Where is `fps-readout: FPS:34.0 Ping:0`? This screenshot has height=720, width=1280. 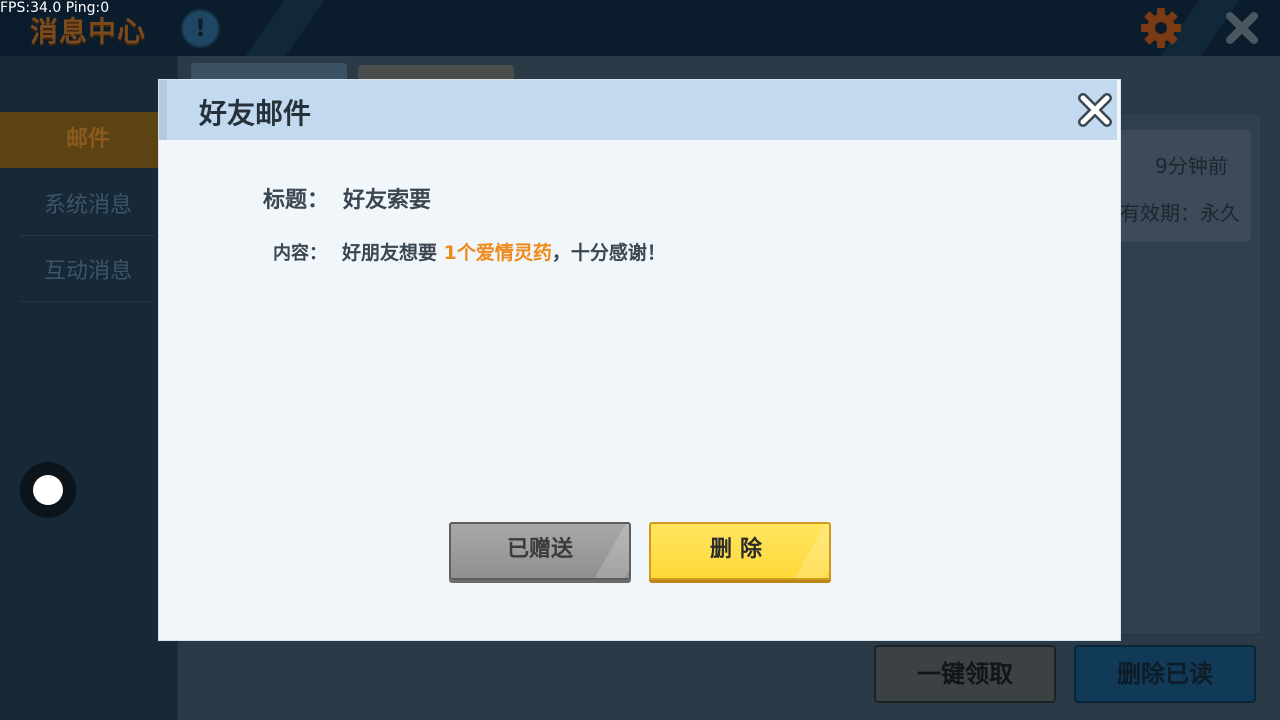
fps-readout: FPS:34.0 Ping:0 is located at coordinates (55, 8).